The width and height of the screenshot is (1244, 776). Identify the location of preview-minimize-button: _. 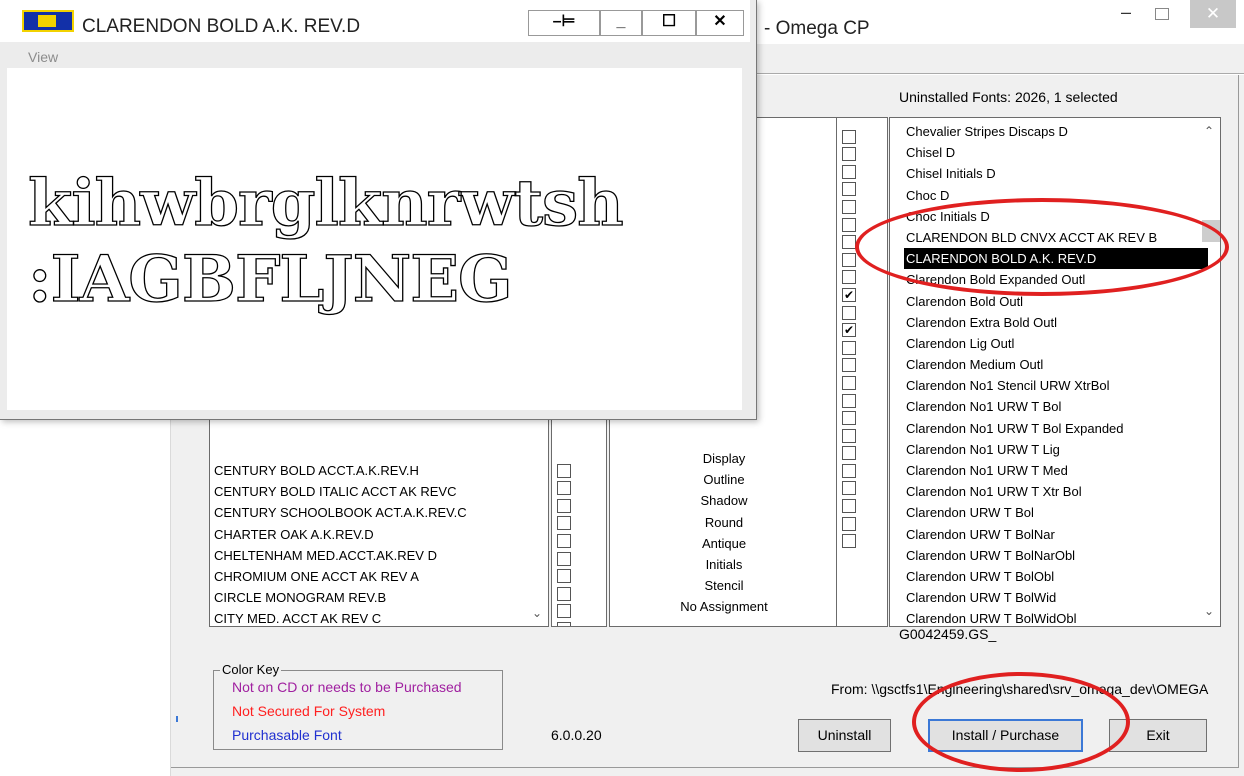
(621, 23).